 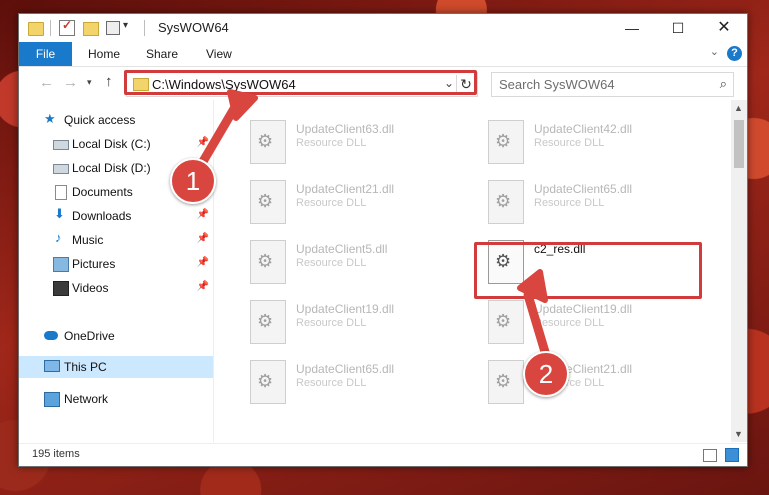 I want to click on folder-icon, so click(x=36, y=29).